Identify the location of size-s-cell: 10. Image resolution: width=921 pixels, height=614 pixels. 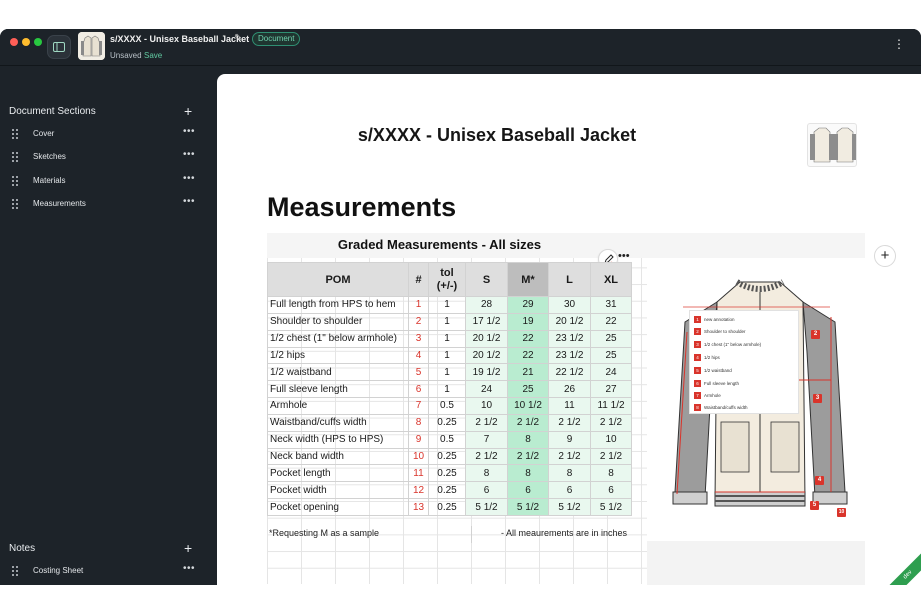
(486, 406).